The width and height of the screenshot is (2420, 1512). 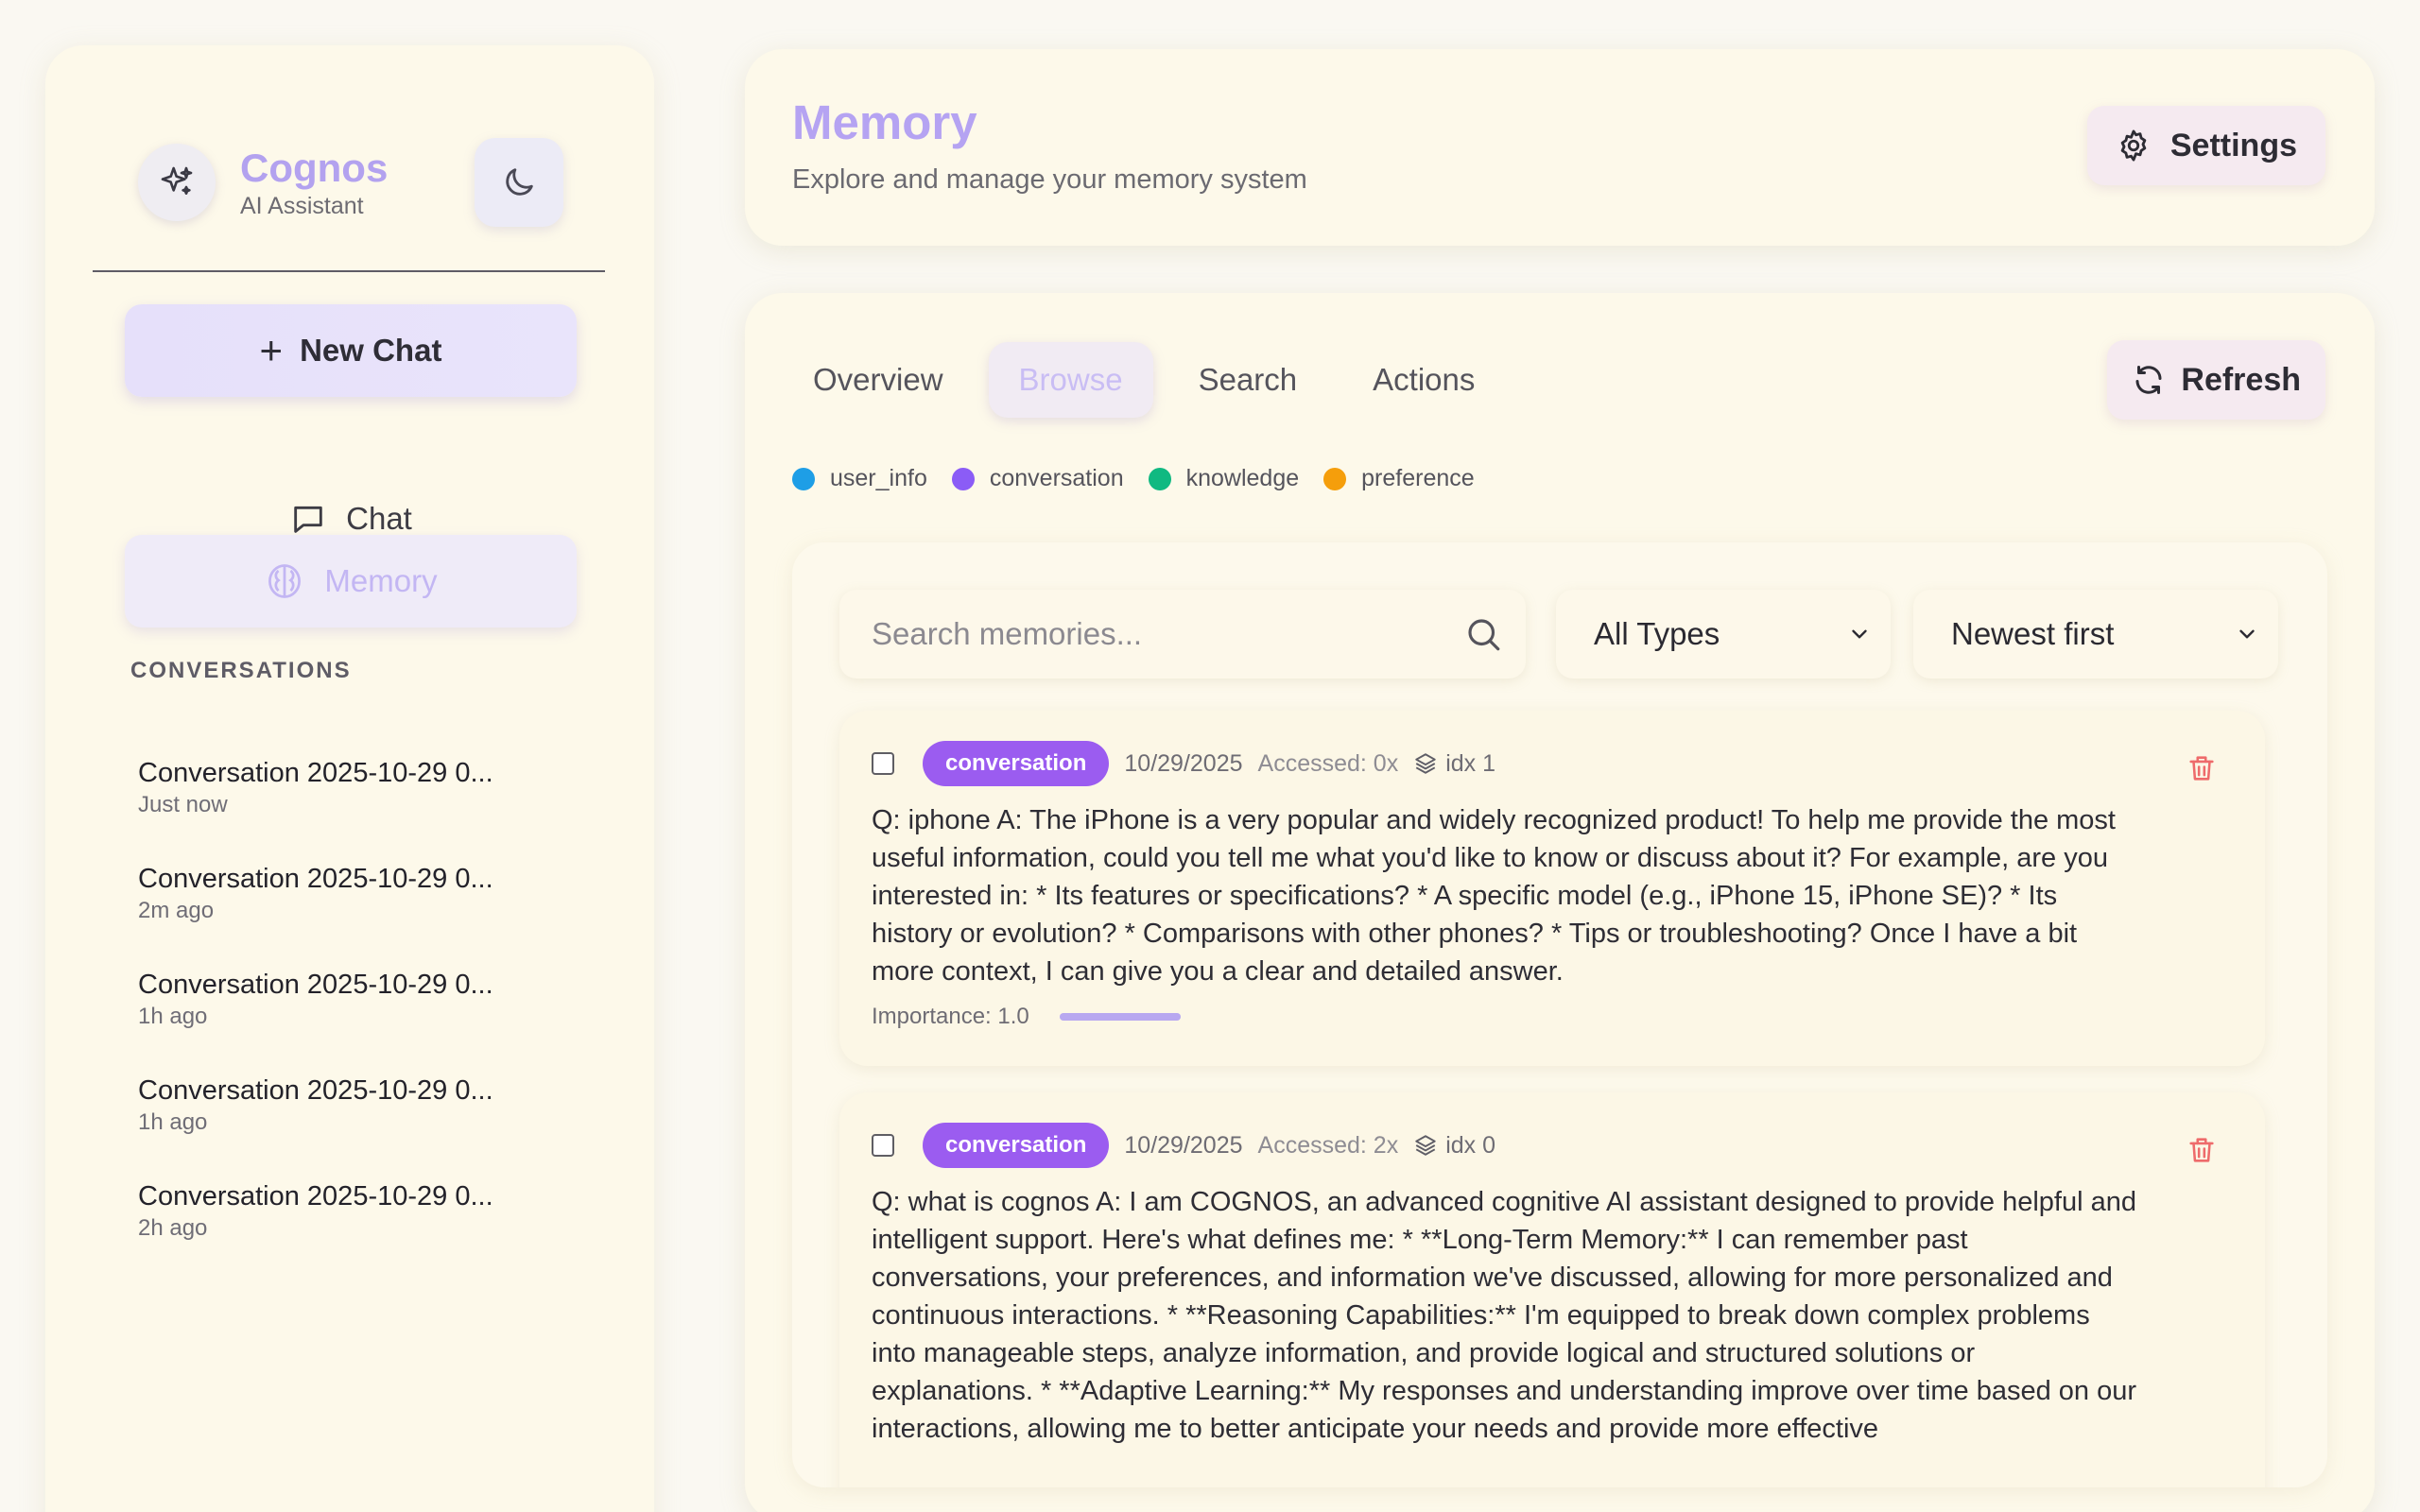 What do you see at coordinates (379, 518) in the screenshot?
I see `sidebar-item-chat-label: Chat` at bounding box center [379, 518].